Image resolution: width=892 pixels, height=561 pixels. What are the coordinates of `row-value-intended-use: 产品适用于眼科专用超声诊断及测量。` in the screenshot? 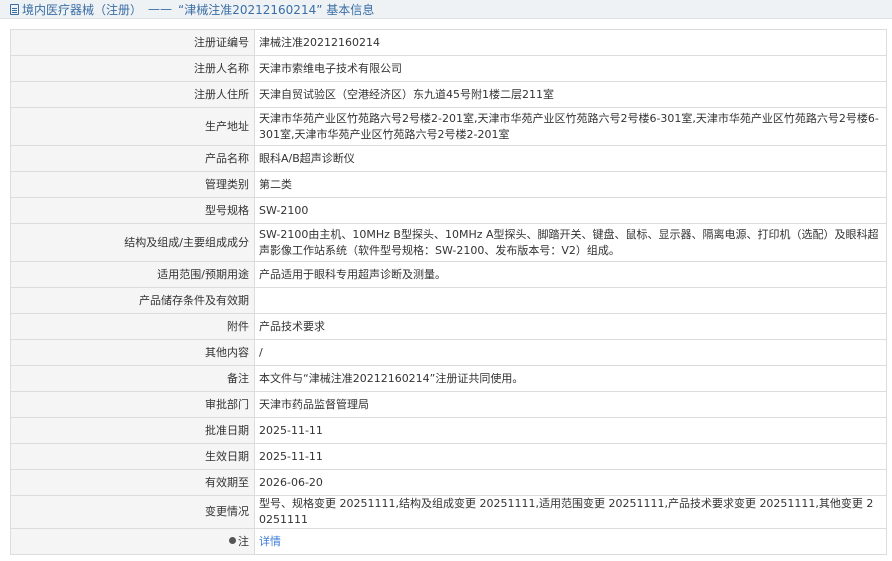 It's located at (570, 274).